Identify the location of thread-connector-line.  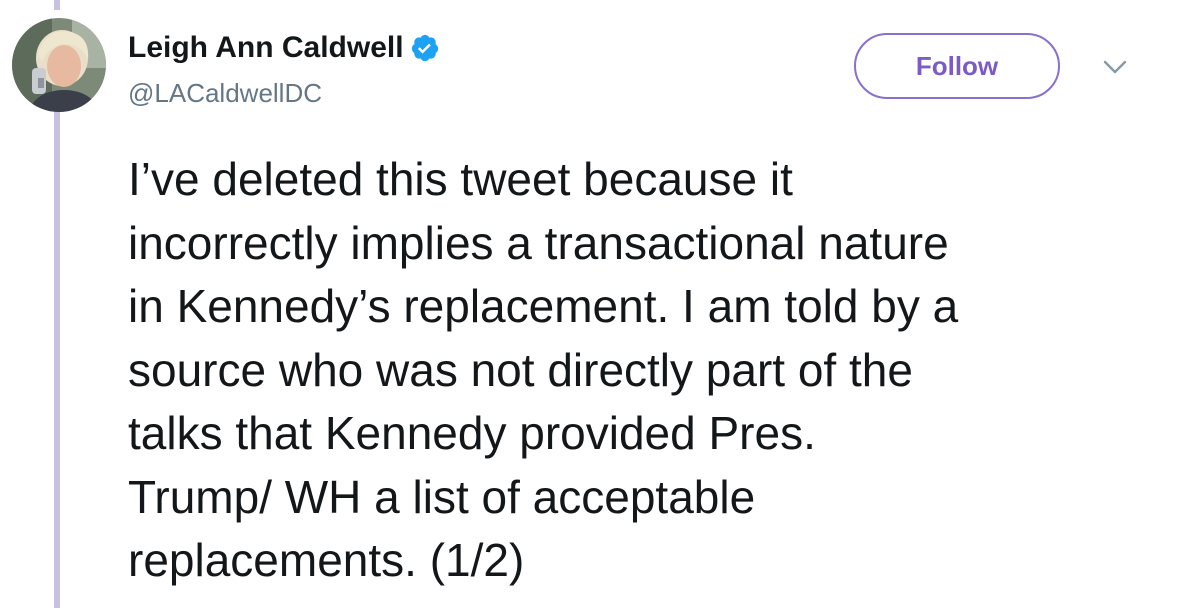
(57, 360).